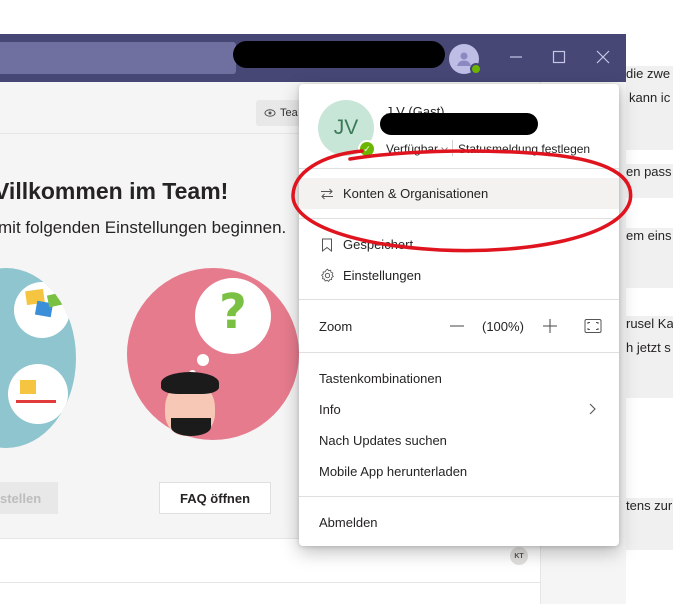  What do you see at coordinates (114, 191) in the screenshot?
I see `welcome-title: Villkommen im Team!` at bounding box center [114, 191].